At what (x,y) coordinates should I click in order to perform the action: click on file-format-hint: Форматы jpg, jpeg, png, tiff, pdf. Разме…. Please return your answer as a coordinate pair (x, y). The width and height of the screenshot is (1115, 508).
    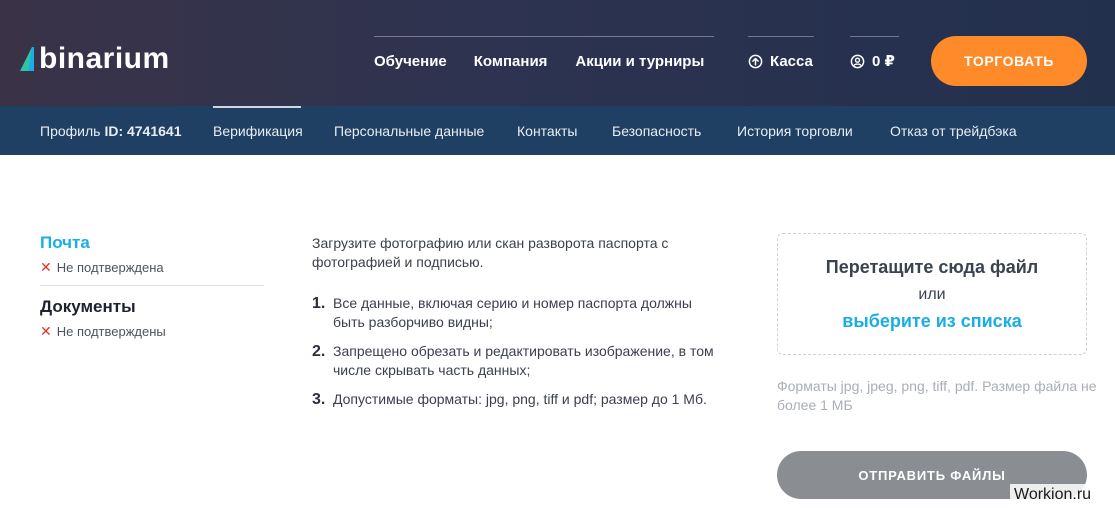
    Looking at the image, I should click on (937, 395).